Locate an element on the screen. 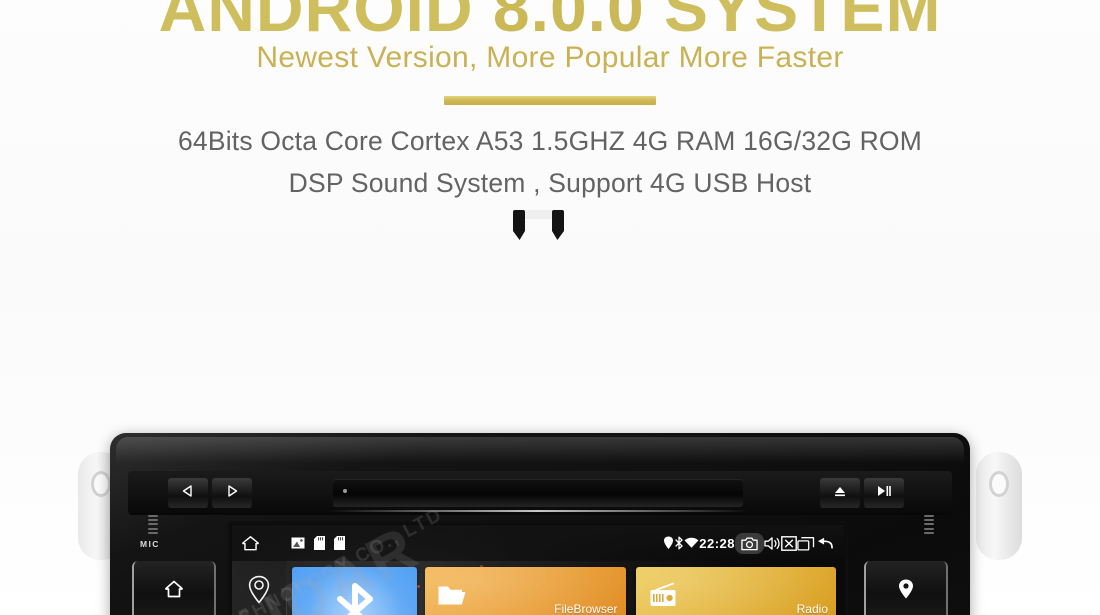 The width and height of the screenshot is (1100, 615). location-icon is located at coordinates (668, 543).